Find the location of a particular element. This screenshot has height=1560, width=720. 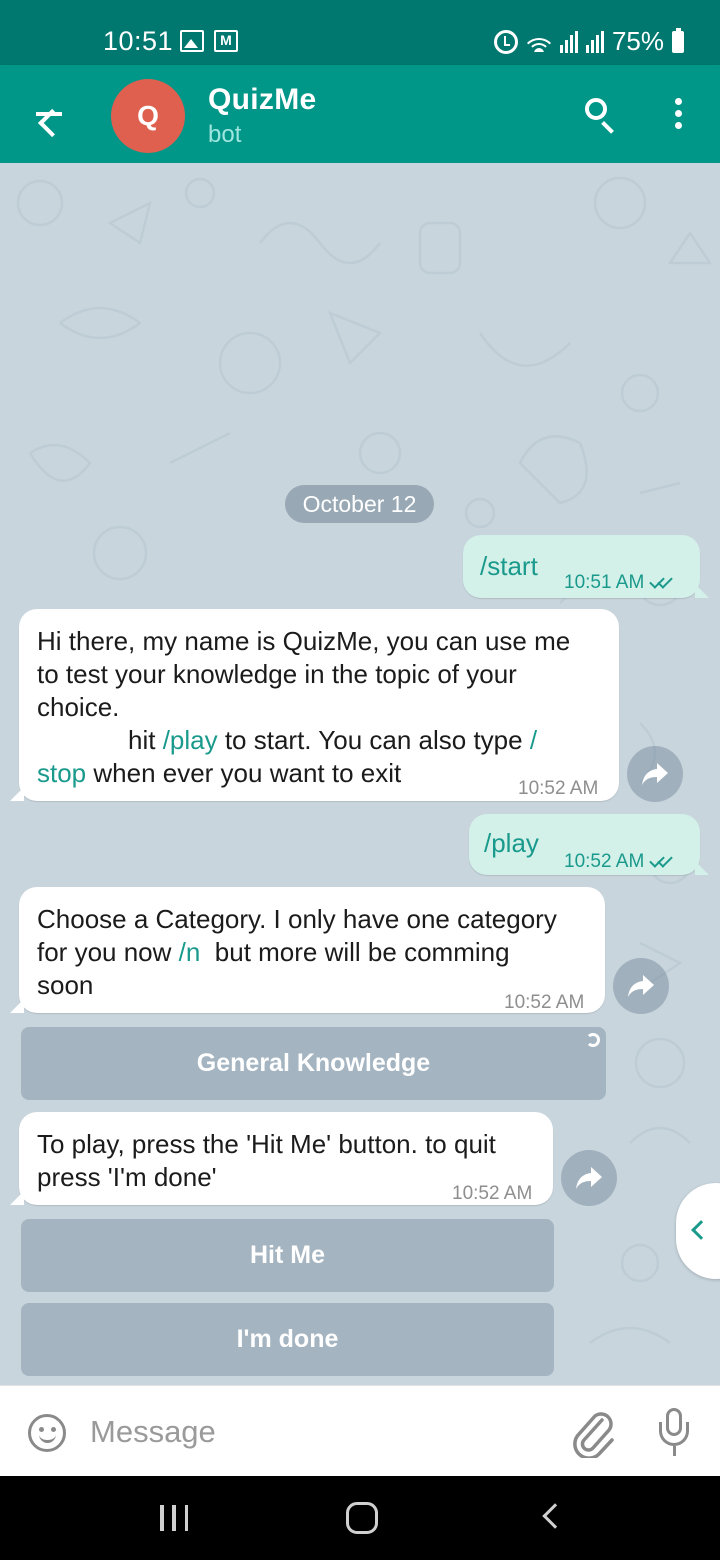

message-input is located at coordinates (320, 1432).